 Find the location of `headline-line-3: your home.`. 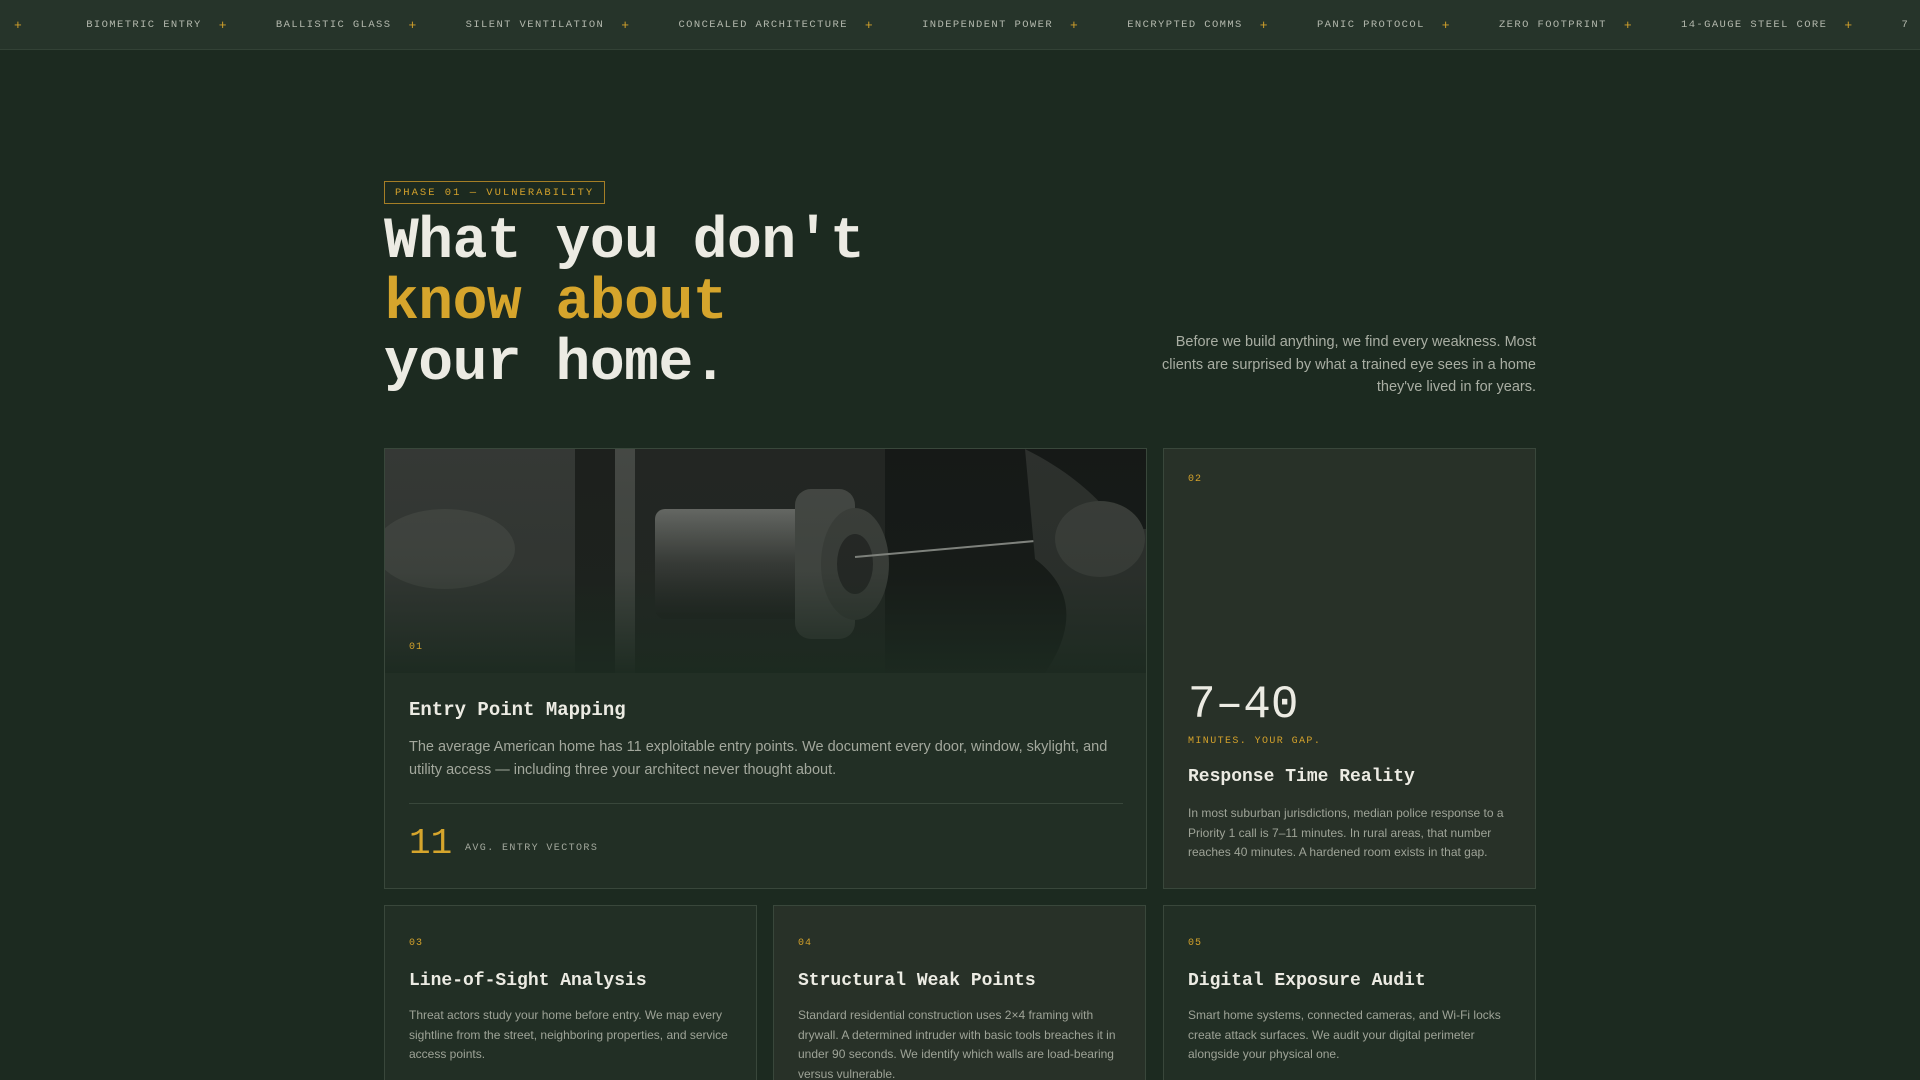

headline-line-3: your home. is located at coordinates (556, 364).